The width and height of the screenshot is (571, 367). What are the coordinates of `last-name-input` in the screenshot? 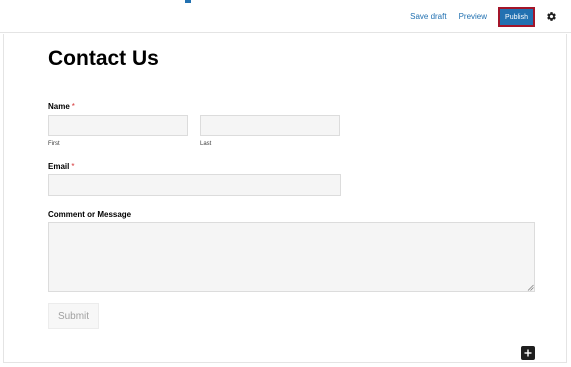 It's located at (270, 125).